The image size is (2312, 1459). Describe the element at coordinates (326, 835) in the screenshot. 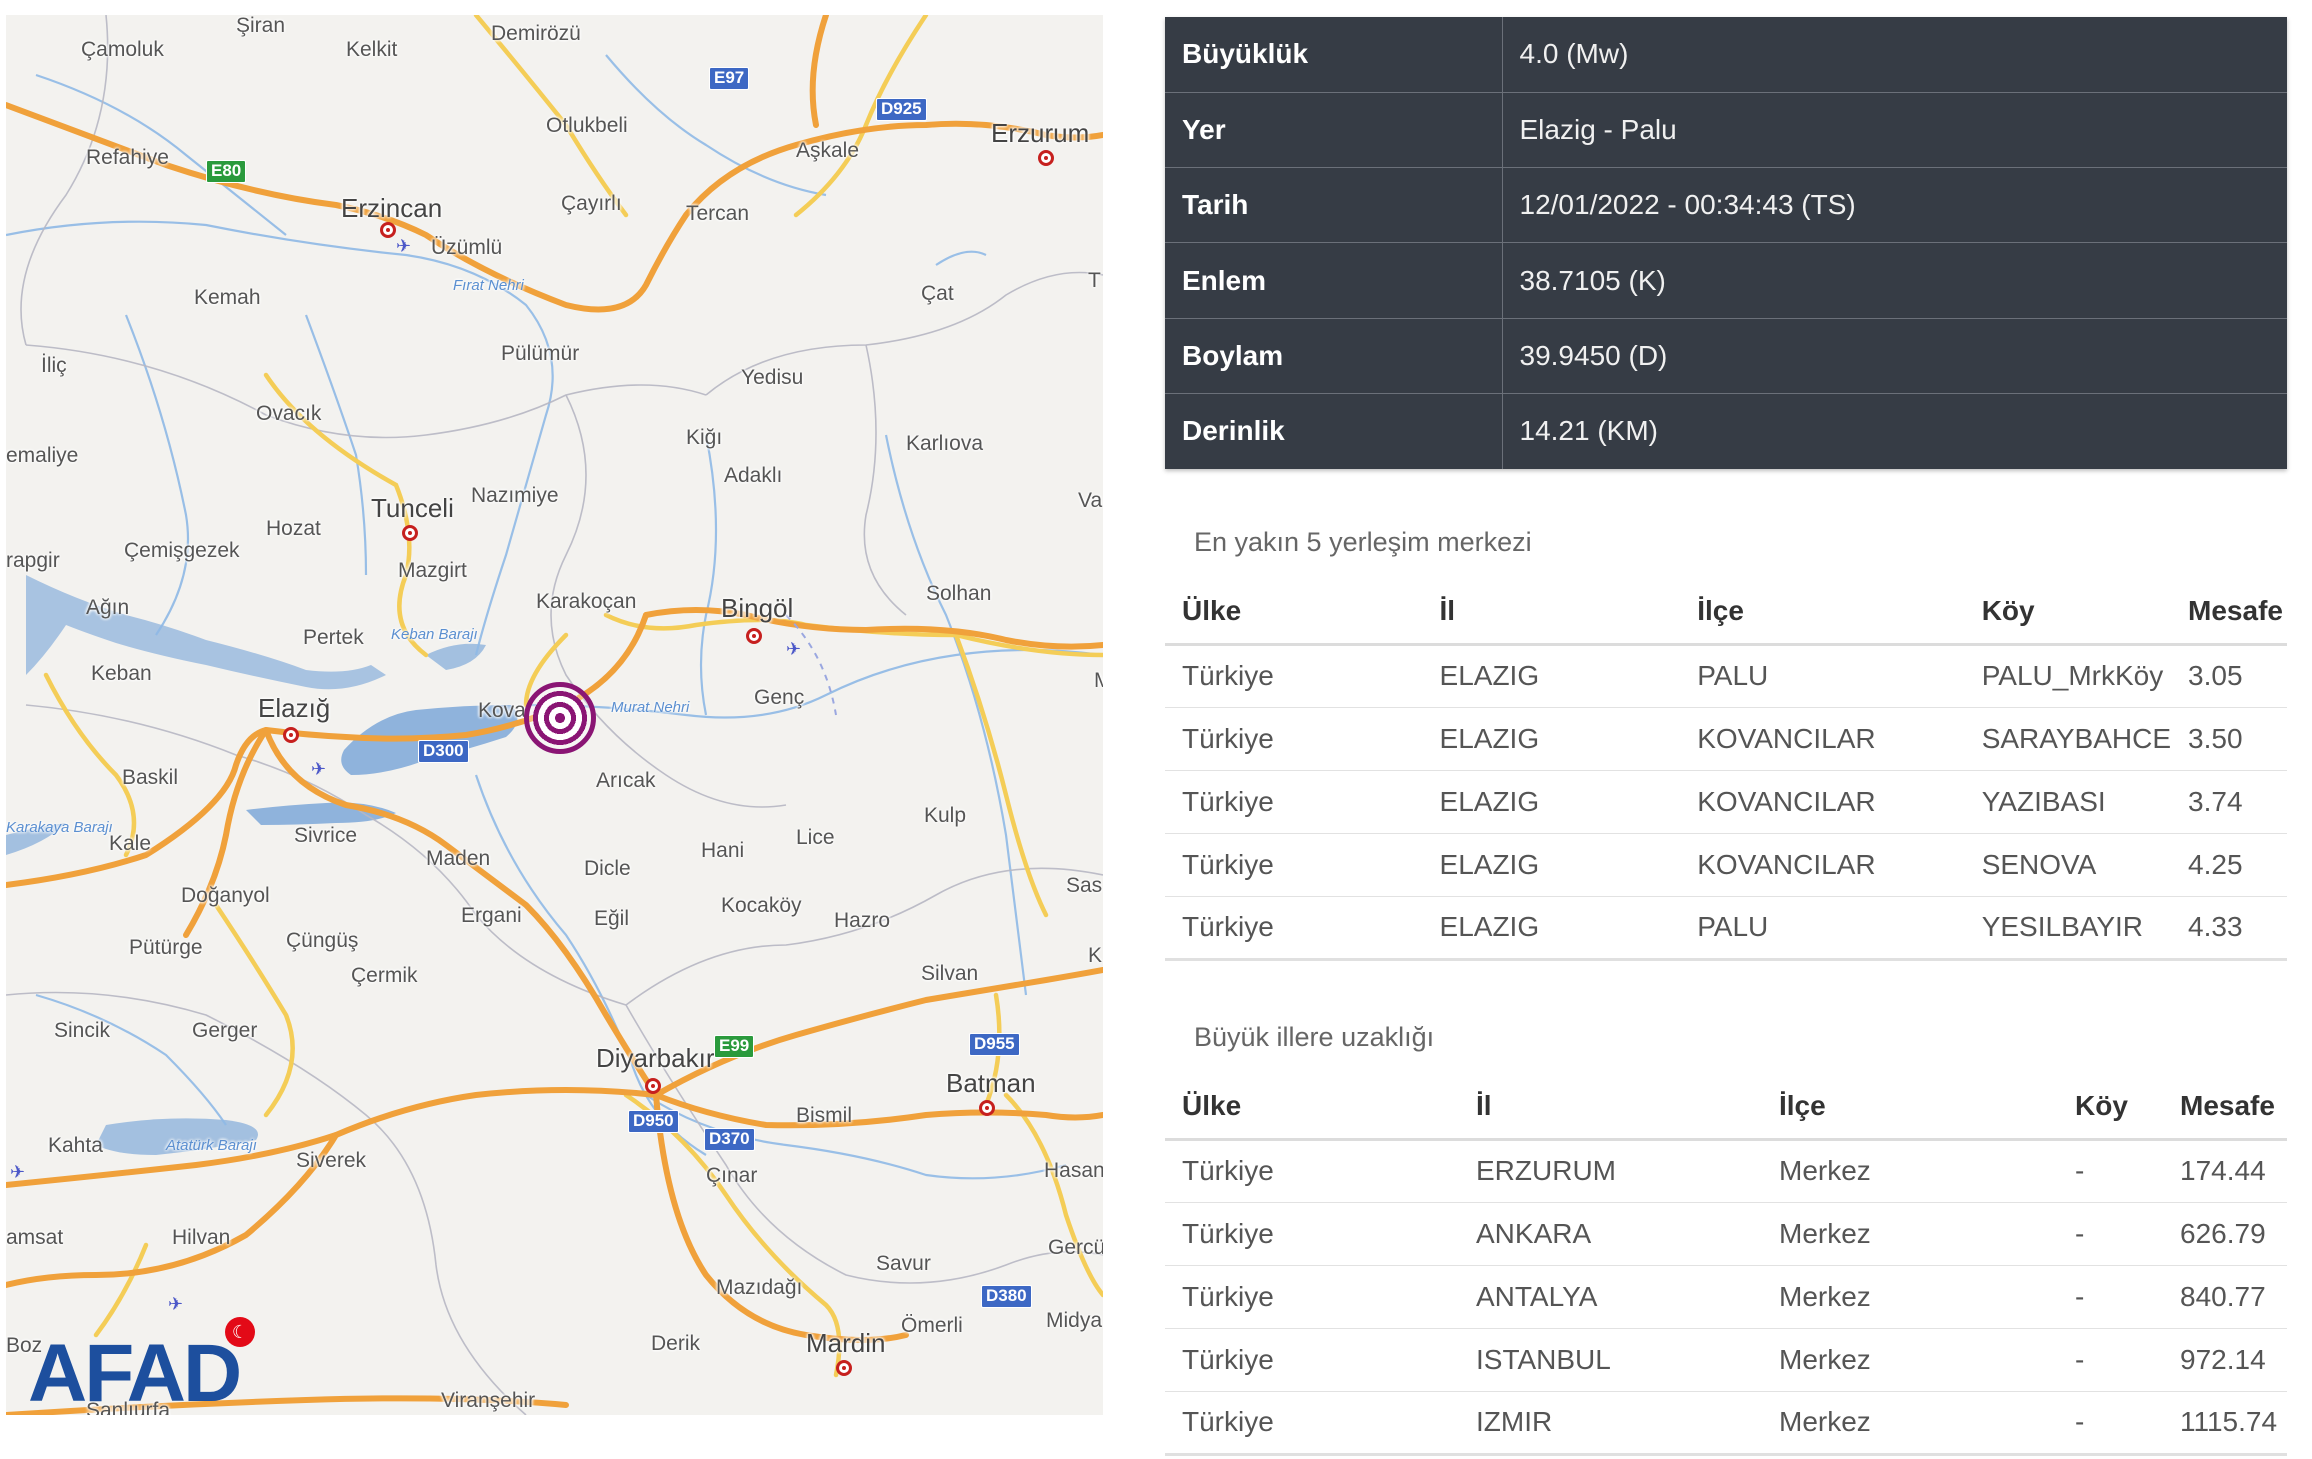

I see `place-label: Sivrice` at that location.